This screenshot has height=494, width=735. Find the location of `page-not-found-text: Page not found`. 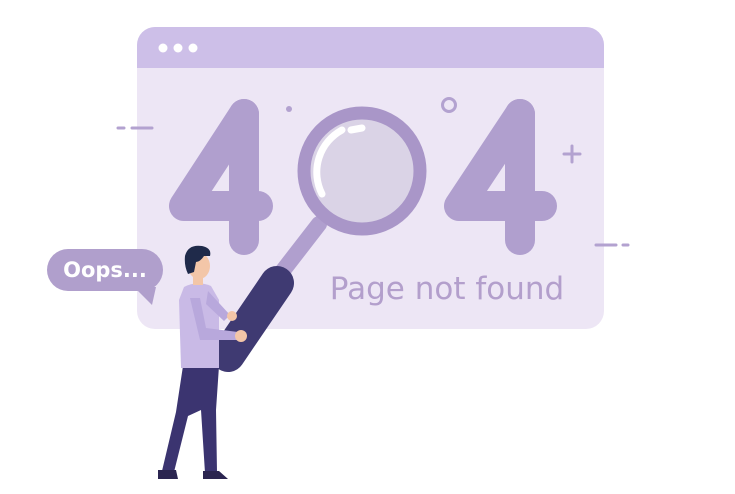

page-not-found-text: Page not found is located at coordinates (447, 289).